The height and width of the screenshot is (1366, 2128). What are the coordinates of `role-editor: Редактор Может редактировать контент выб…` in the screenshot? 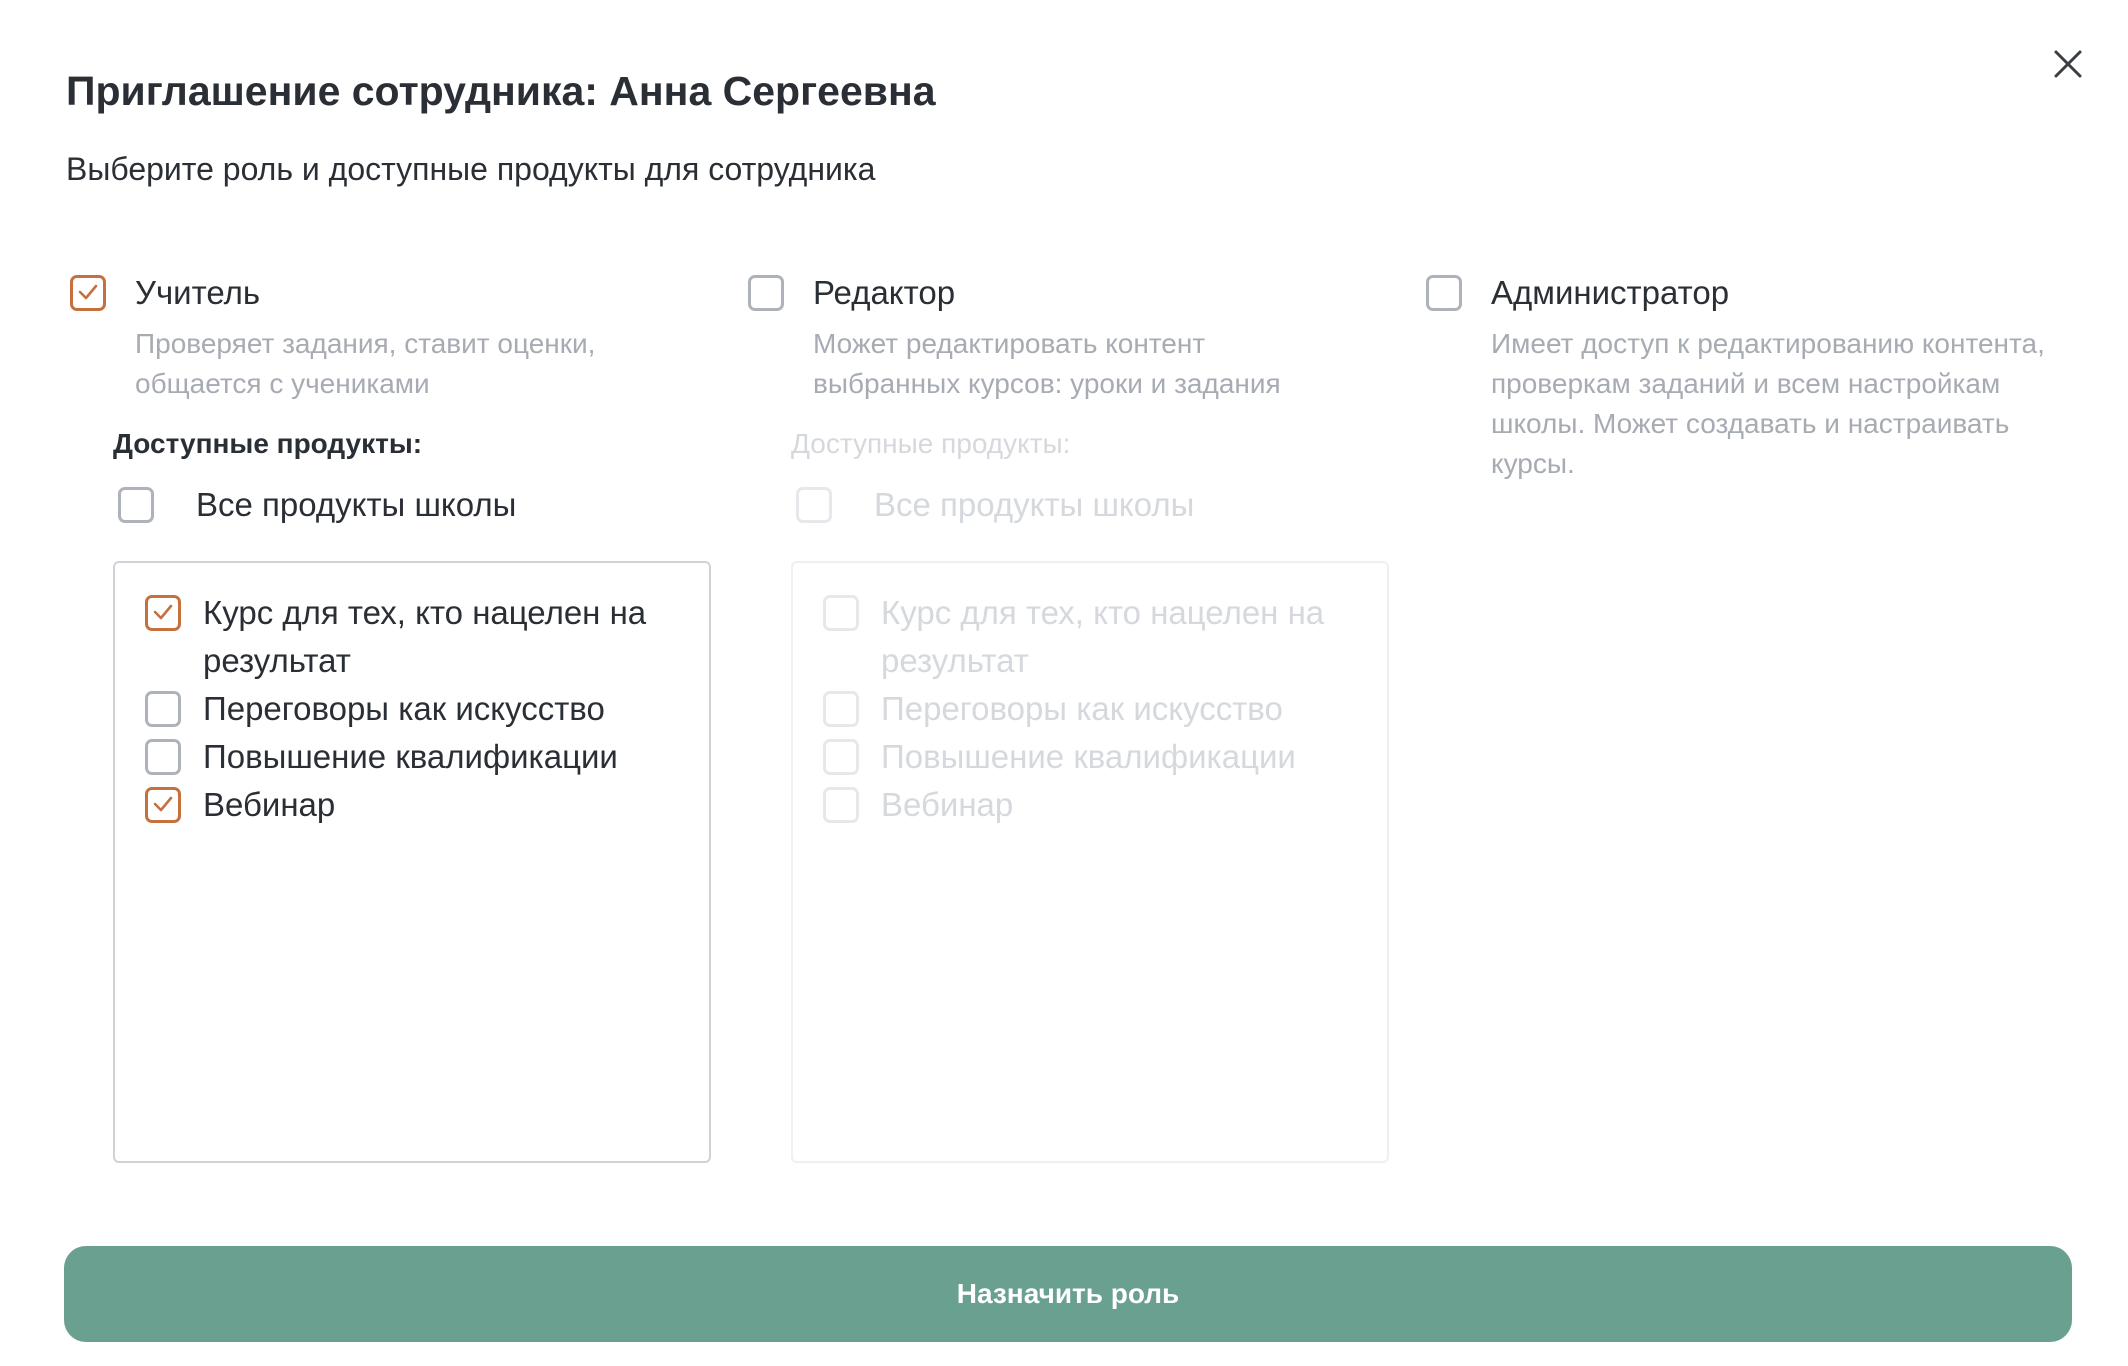 It's located at (1058, 339).